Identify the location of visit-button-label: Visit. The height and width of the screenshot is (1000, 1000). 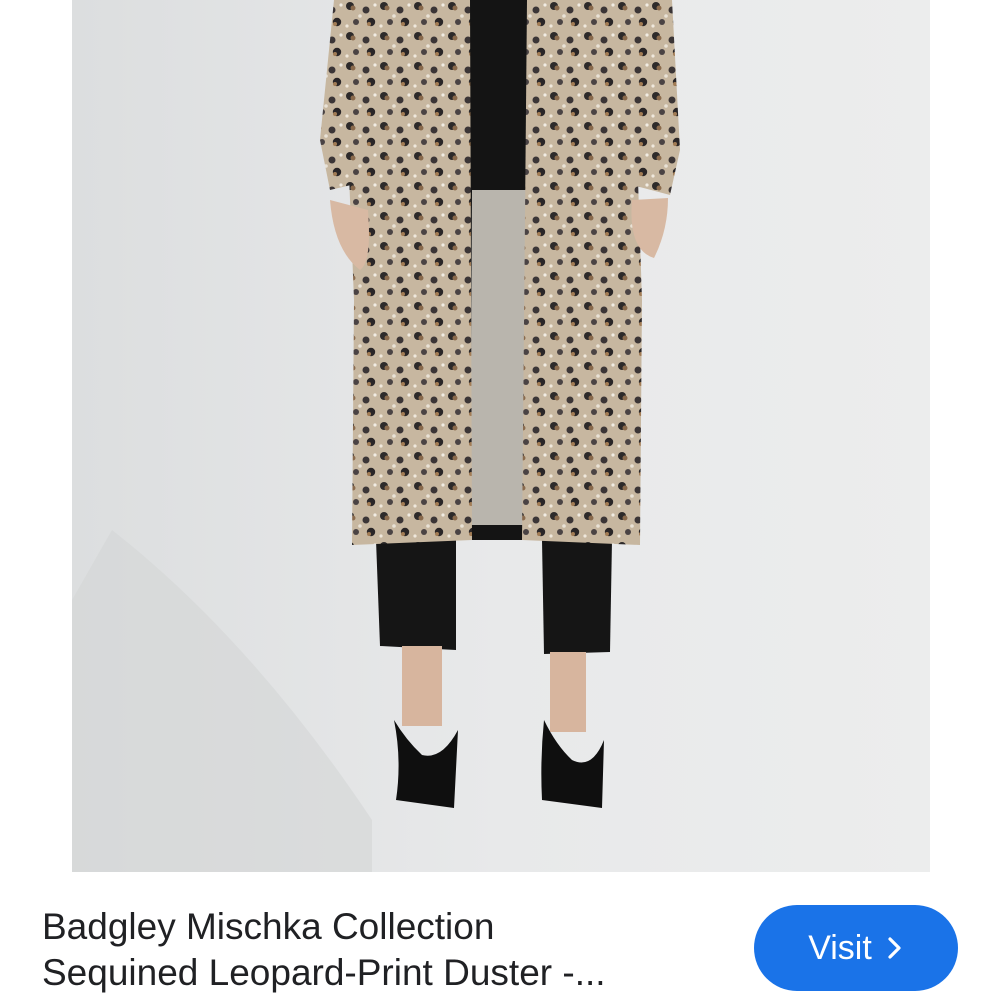
(840, 947).